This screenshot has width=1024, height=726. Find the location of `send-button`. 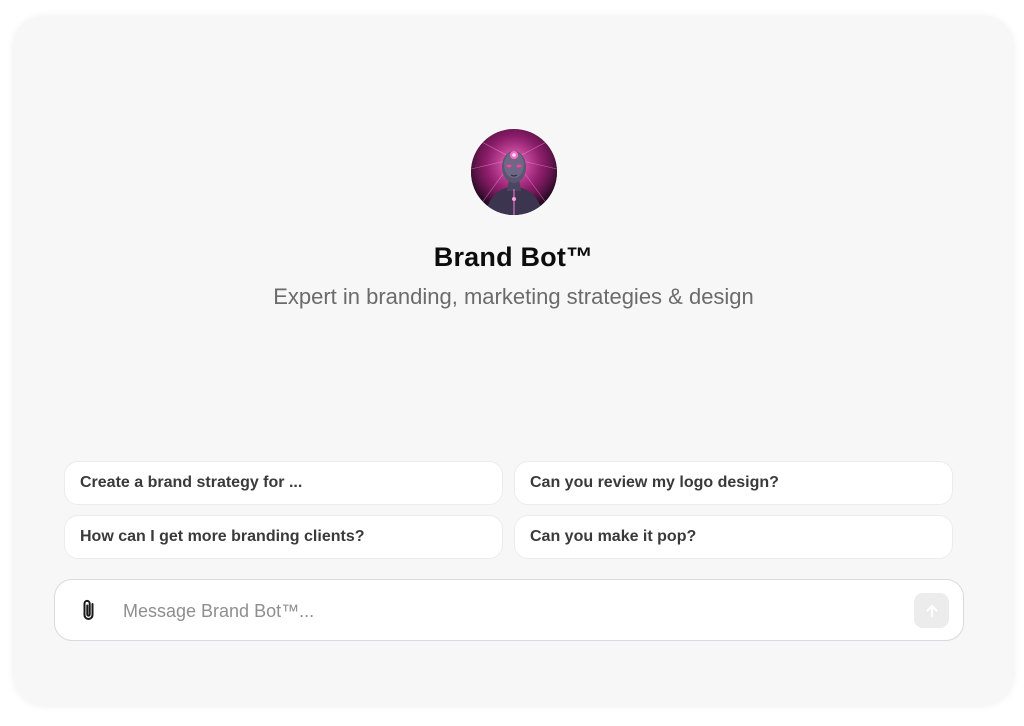

send-button is located at coordinates (931, 610).